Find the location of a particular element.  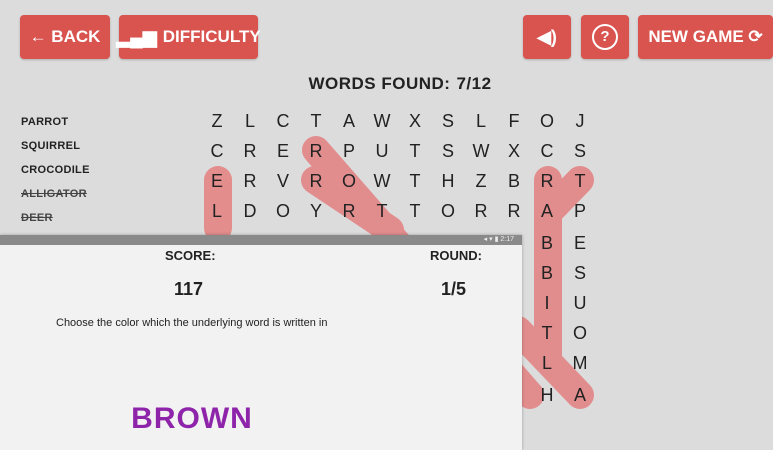

help-button: ? is located at coordinates (605, 37).